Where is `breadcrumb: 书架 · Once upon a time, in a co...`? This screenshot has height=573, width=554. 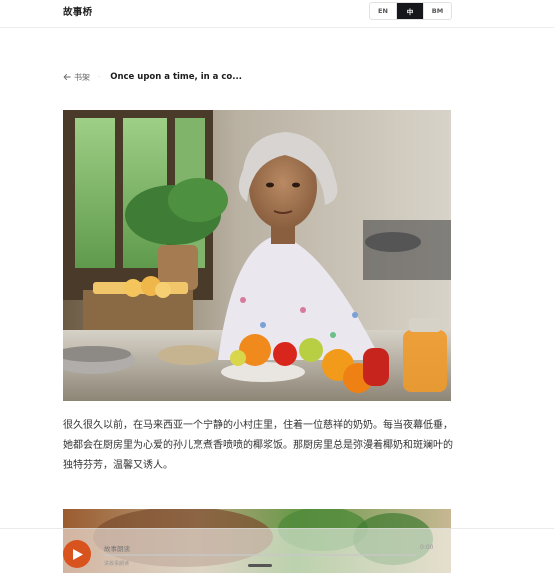
breadcrumb: 书架 · Once upon a time, in a co... is located at coordinates (152, 77).